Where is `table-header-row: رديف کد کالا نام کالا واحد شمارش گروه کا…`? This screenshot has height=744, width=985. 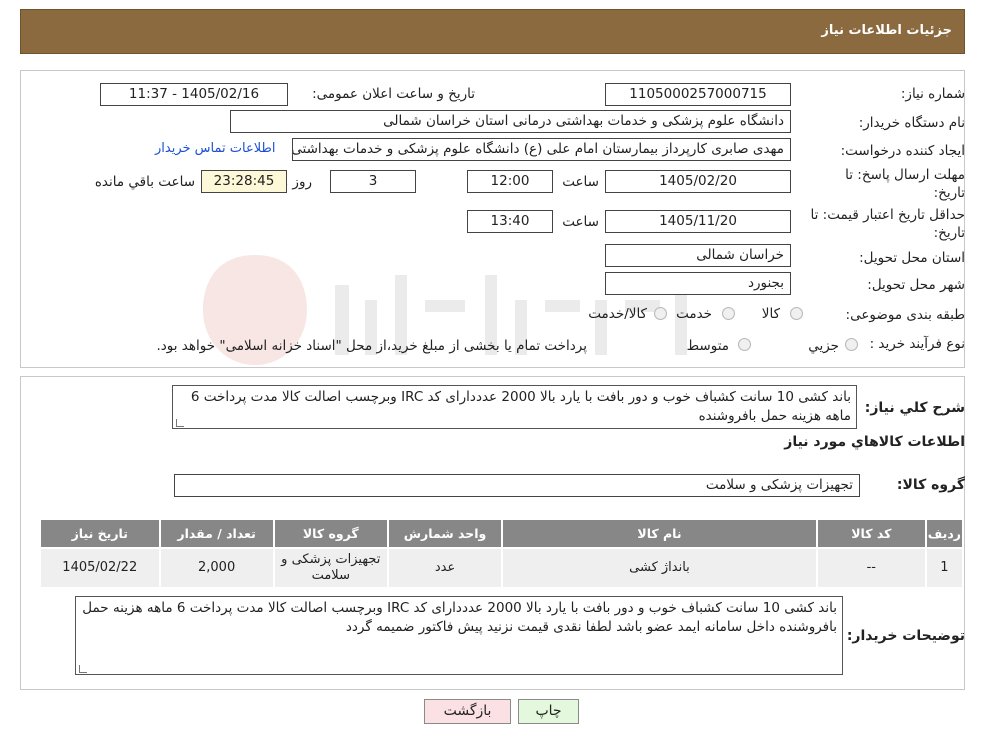 table-header-row: رديف کد کالا نام کالا واحد شمارش گروه کا… is located at coordinates (502, 533).